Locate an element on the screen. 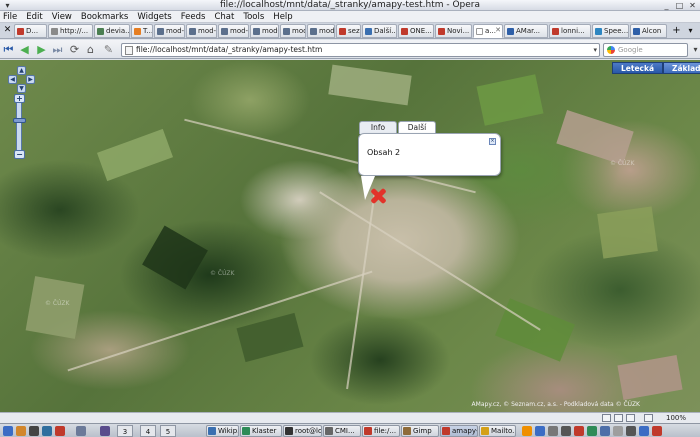  zoom-slider-handle is located at coordinates (19, 120).